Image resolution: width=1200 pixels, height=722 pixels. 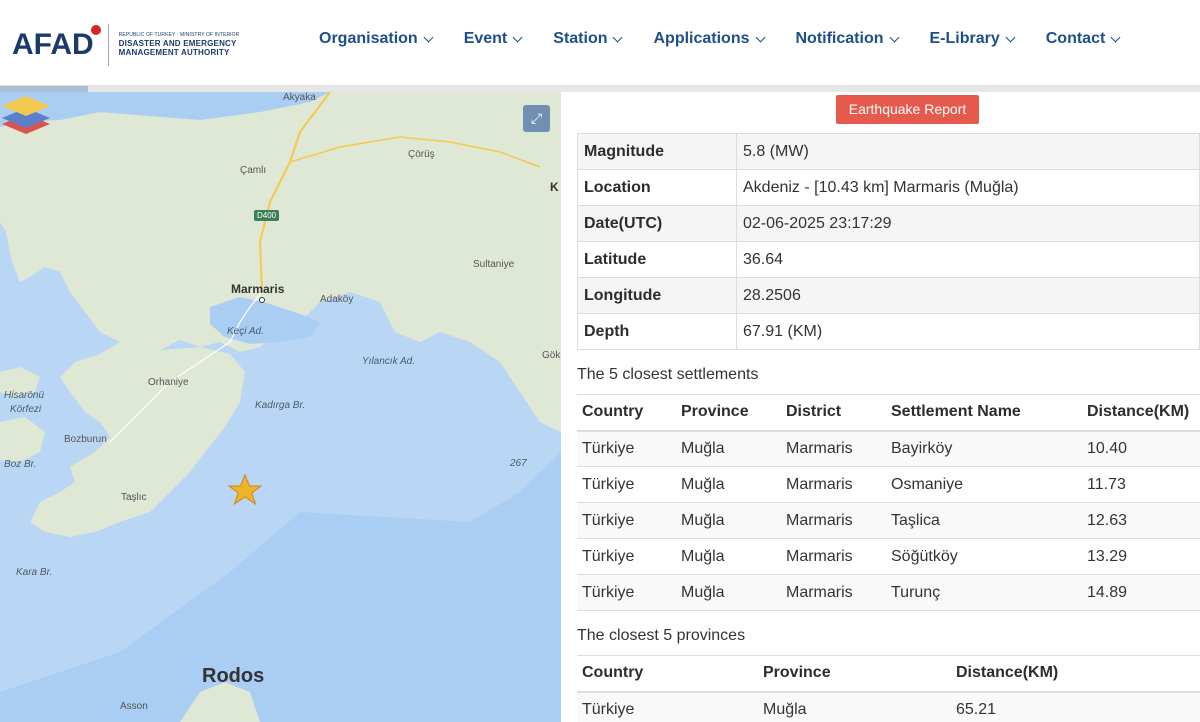 I want to click on nav-event: Event, so click(x=493, y=39).